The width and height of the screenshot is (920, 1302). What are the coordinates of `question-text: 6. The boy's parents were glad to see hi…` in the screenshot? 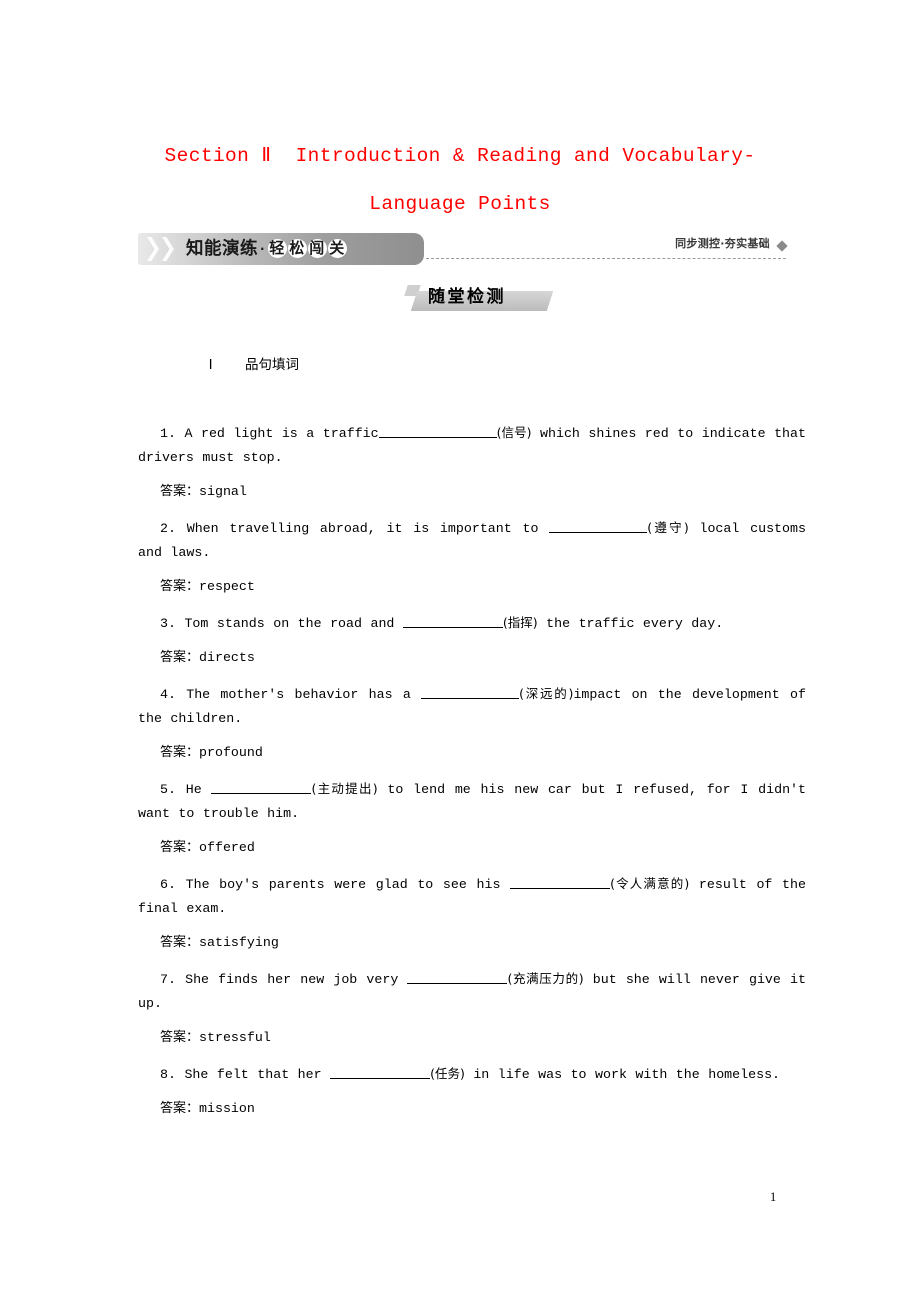 It's located at (472, 896).